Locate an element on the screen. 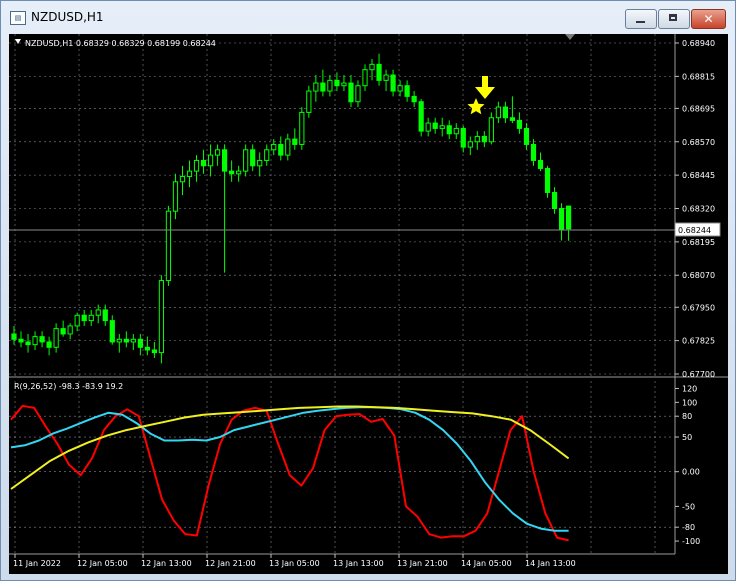 Image resolution: width=736 pixels, height=581 pixels. price-tick-label: 0.68940 is located at coordinates (698, 43).